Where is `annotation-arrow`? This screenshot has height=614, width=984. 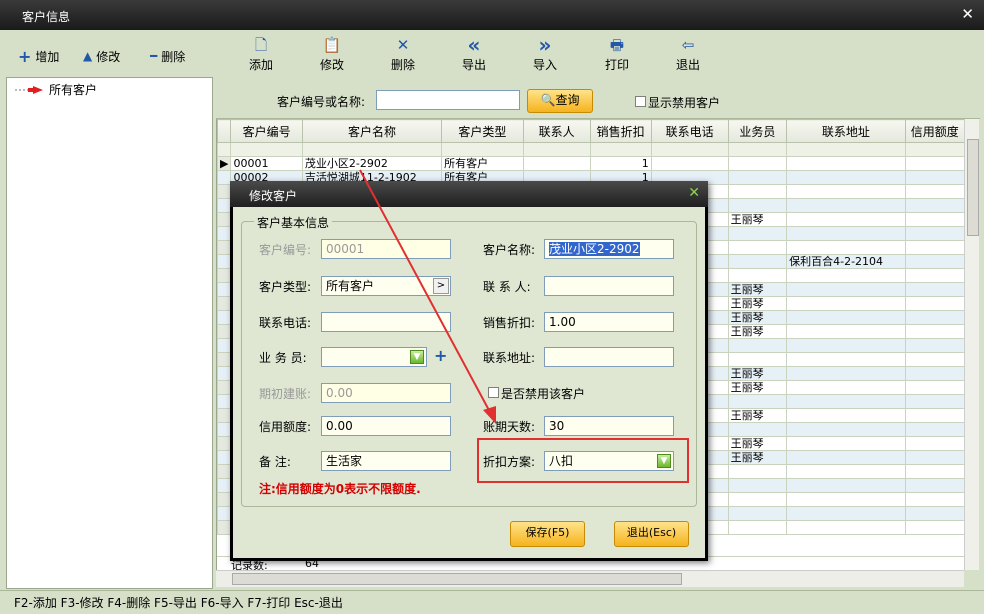 annotation-arrow is located at coordinates (427, 296).